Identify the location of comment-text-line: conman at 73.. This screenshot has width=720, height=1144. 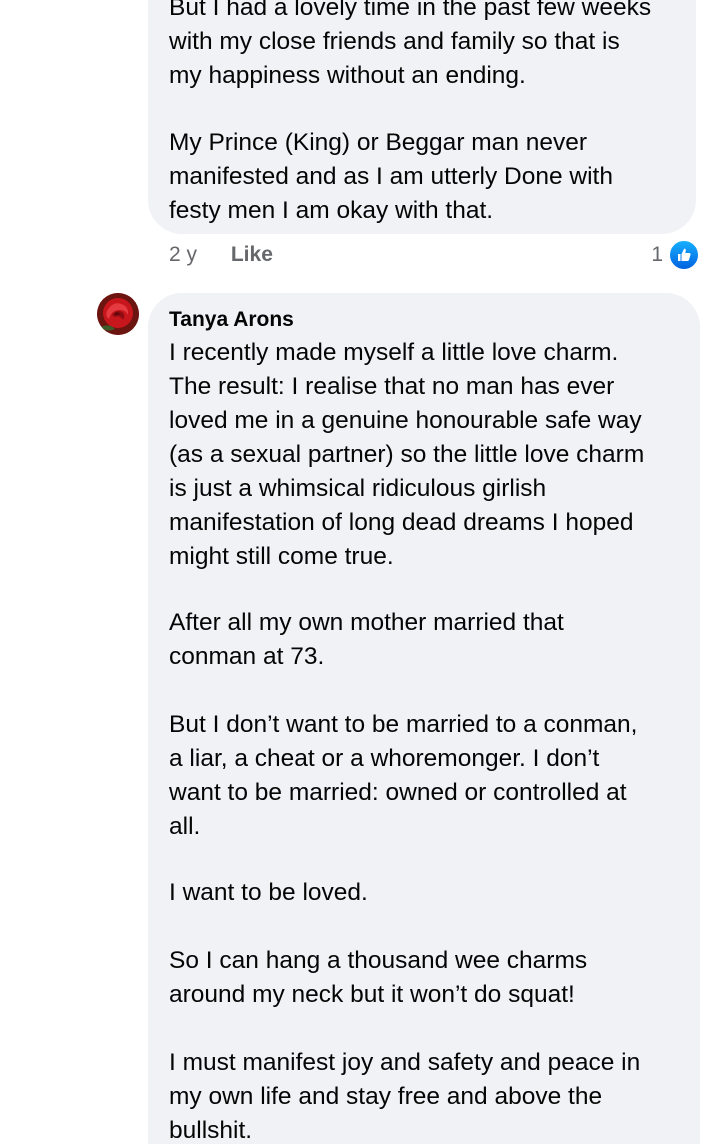
(247, 656).